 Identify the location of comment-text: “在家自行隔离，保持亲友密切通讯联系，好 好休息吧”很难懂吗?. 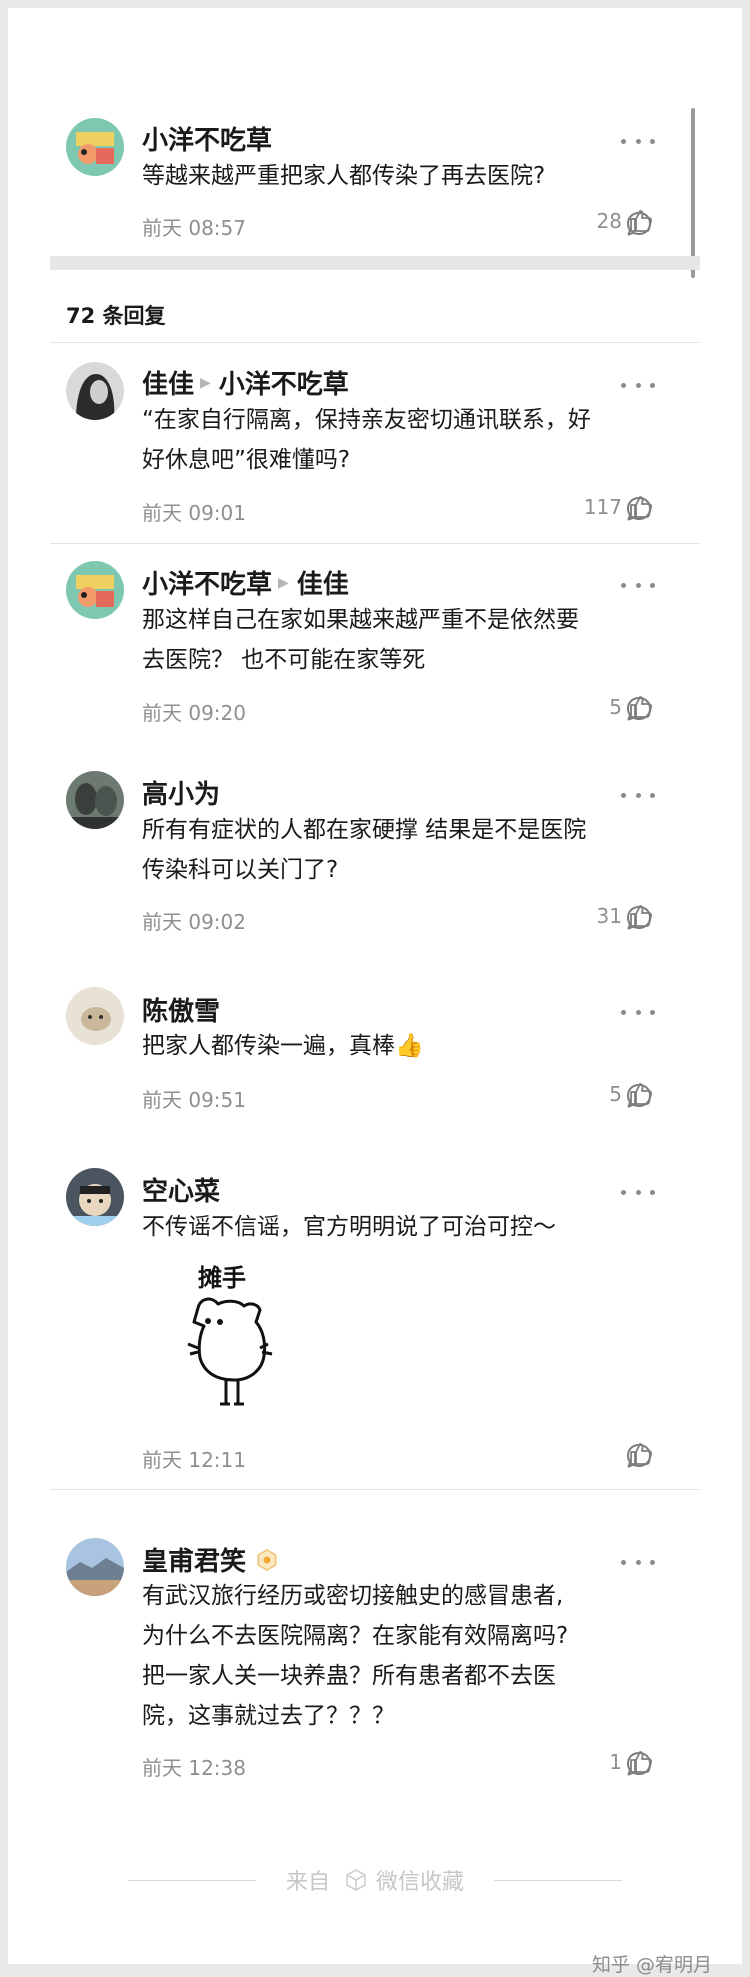
(407, 440).